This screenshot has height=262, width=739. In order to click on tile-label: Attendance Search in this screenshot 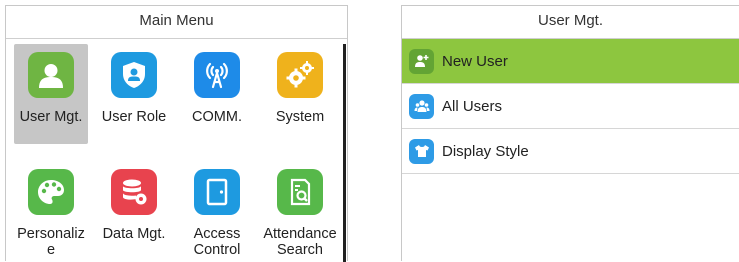, I will do `click(300, 242)`.